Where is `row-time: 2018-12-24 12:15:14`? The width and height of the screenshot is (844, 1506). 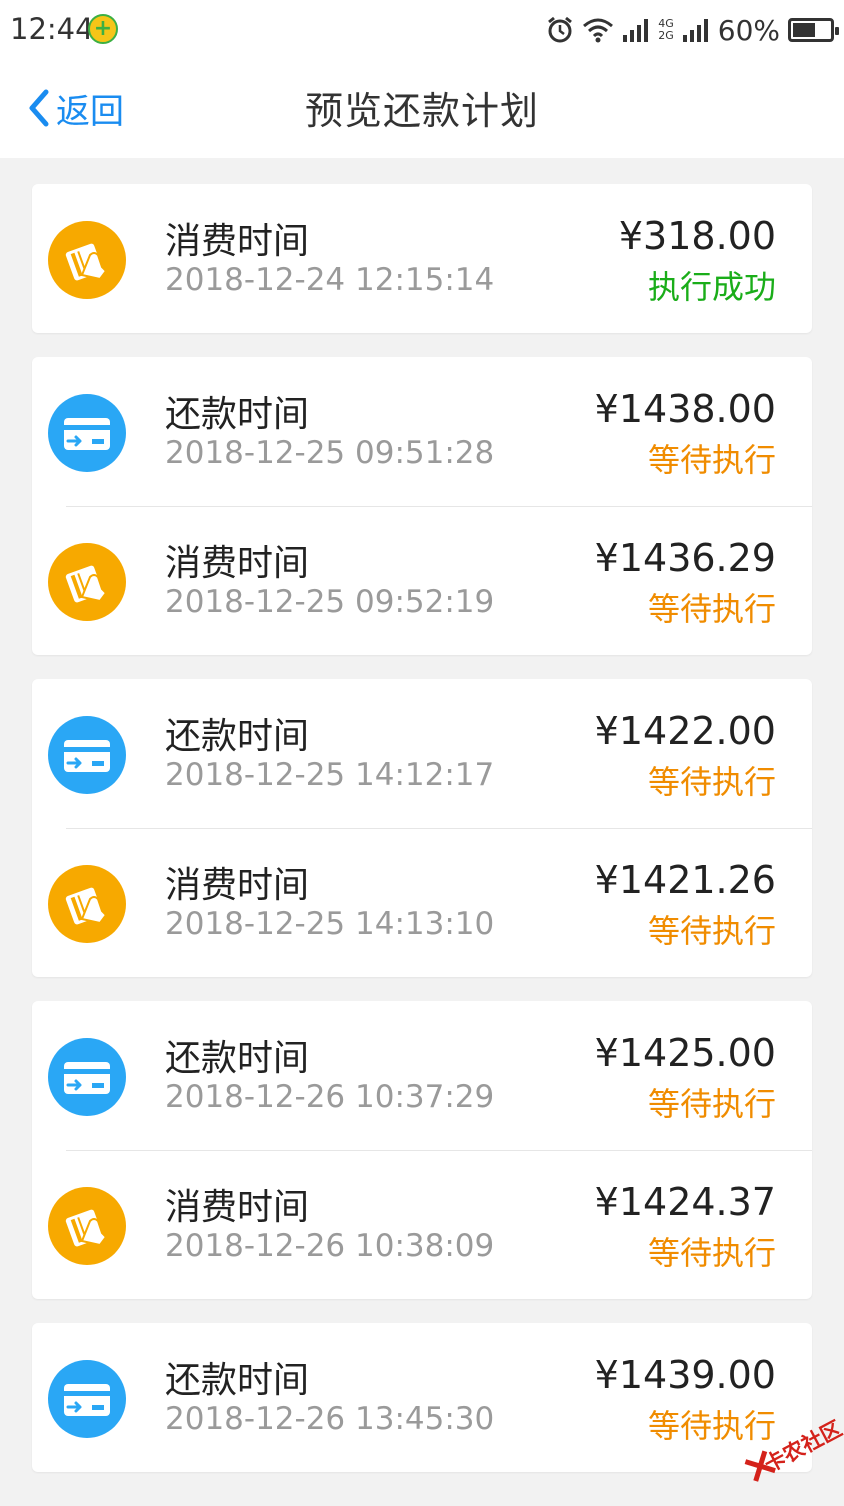 row-time: 2018-12-24 12:15:14 is located at coordinates (330, 280).